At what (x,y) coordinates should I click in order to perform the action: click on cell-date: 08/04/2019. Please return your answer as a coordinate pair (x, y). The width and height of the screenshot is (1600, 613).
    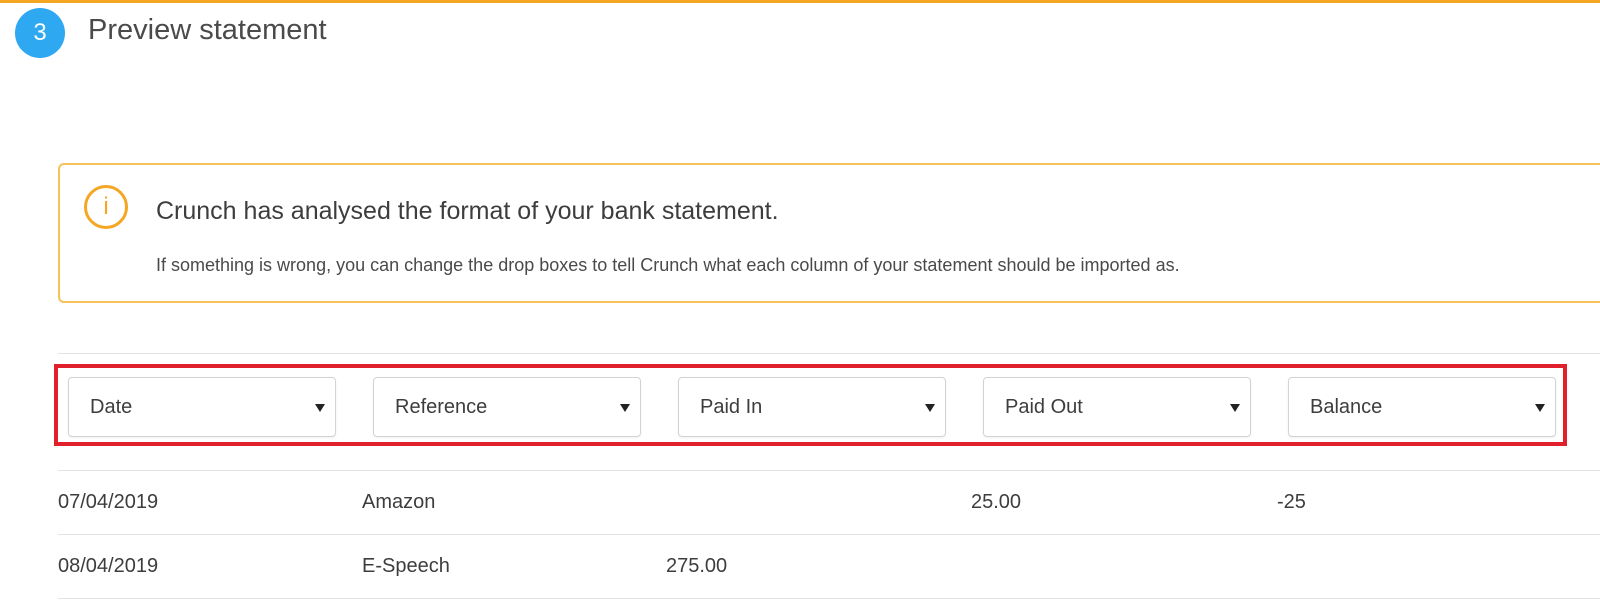
    Looking at the image, I should click on (108, 566).